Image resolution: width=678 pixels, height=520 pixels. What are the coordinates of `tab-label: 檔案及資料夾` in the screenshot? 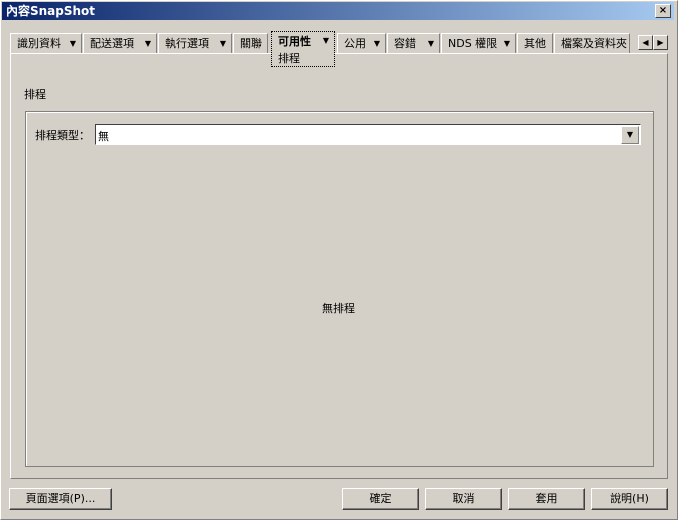 It's located at (594, 43).